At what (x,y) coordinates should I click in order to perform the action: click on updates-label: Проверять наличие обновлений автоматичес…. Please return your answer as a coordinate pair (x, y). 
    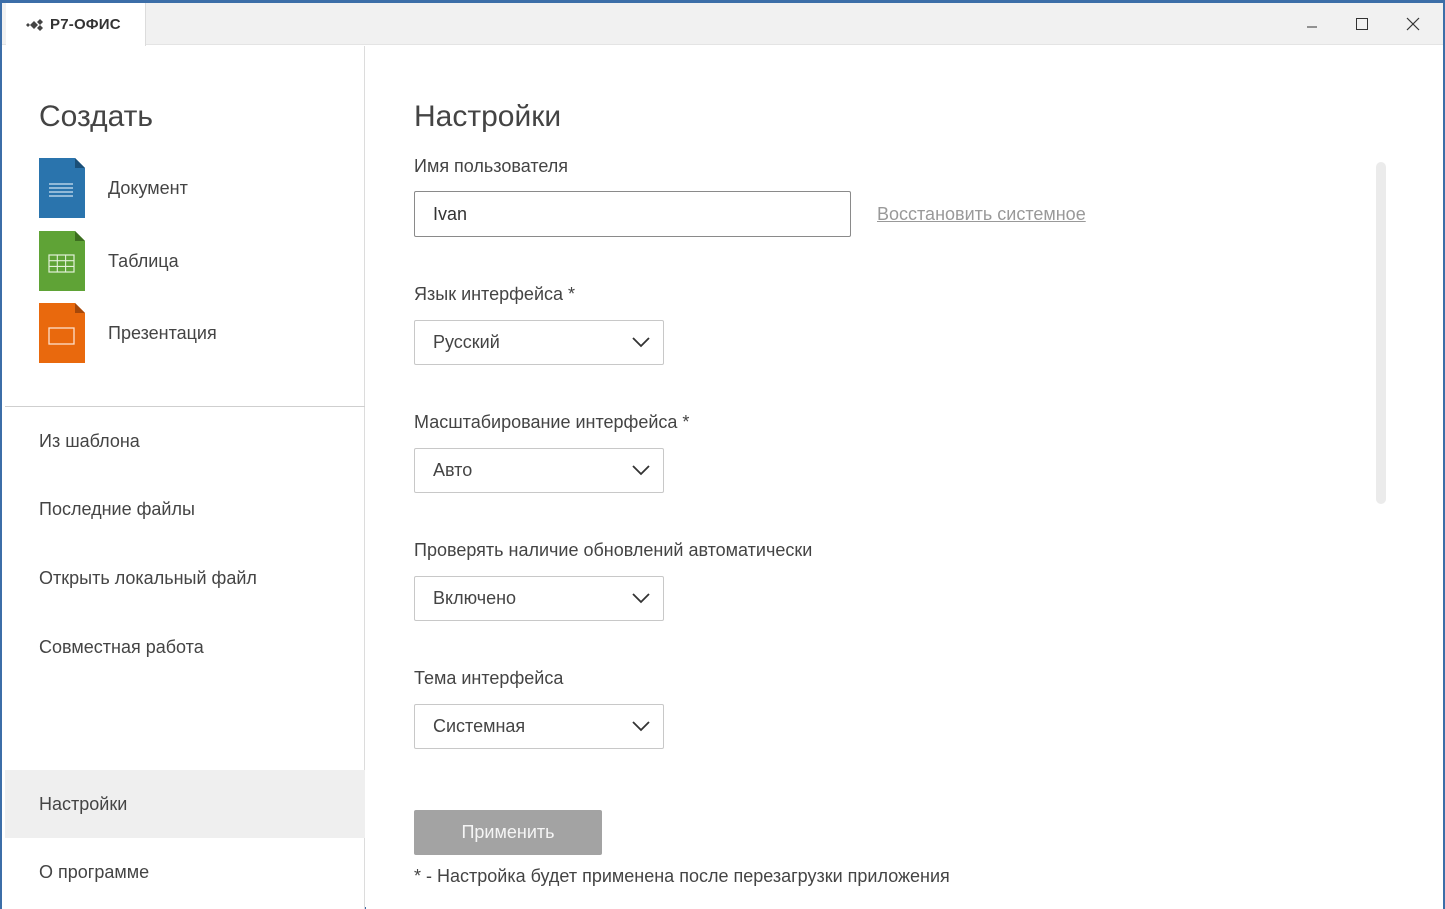
    Looking at the image, I should click on (613, 550).